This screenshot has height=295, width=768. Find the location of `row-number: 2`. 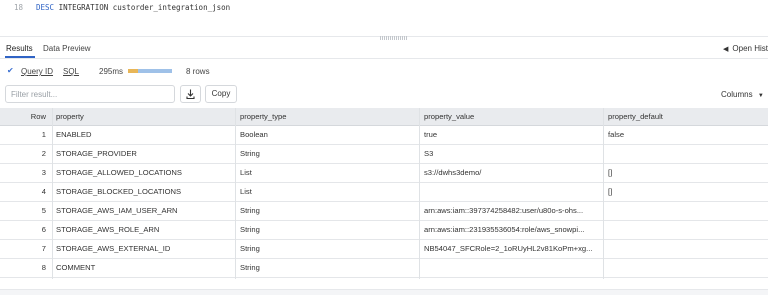

row-number: 2 is located at coordinates (43, 153).